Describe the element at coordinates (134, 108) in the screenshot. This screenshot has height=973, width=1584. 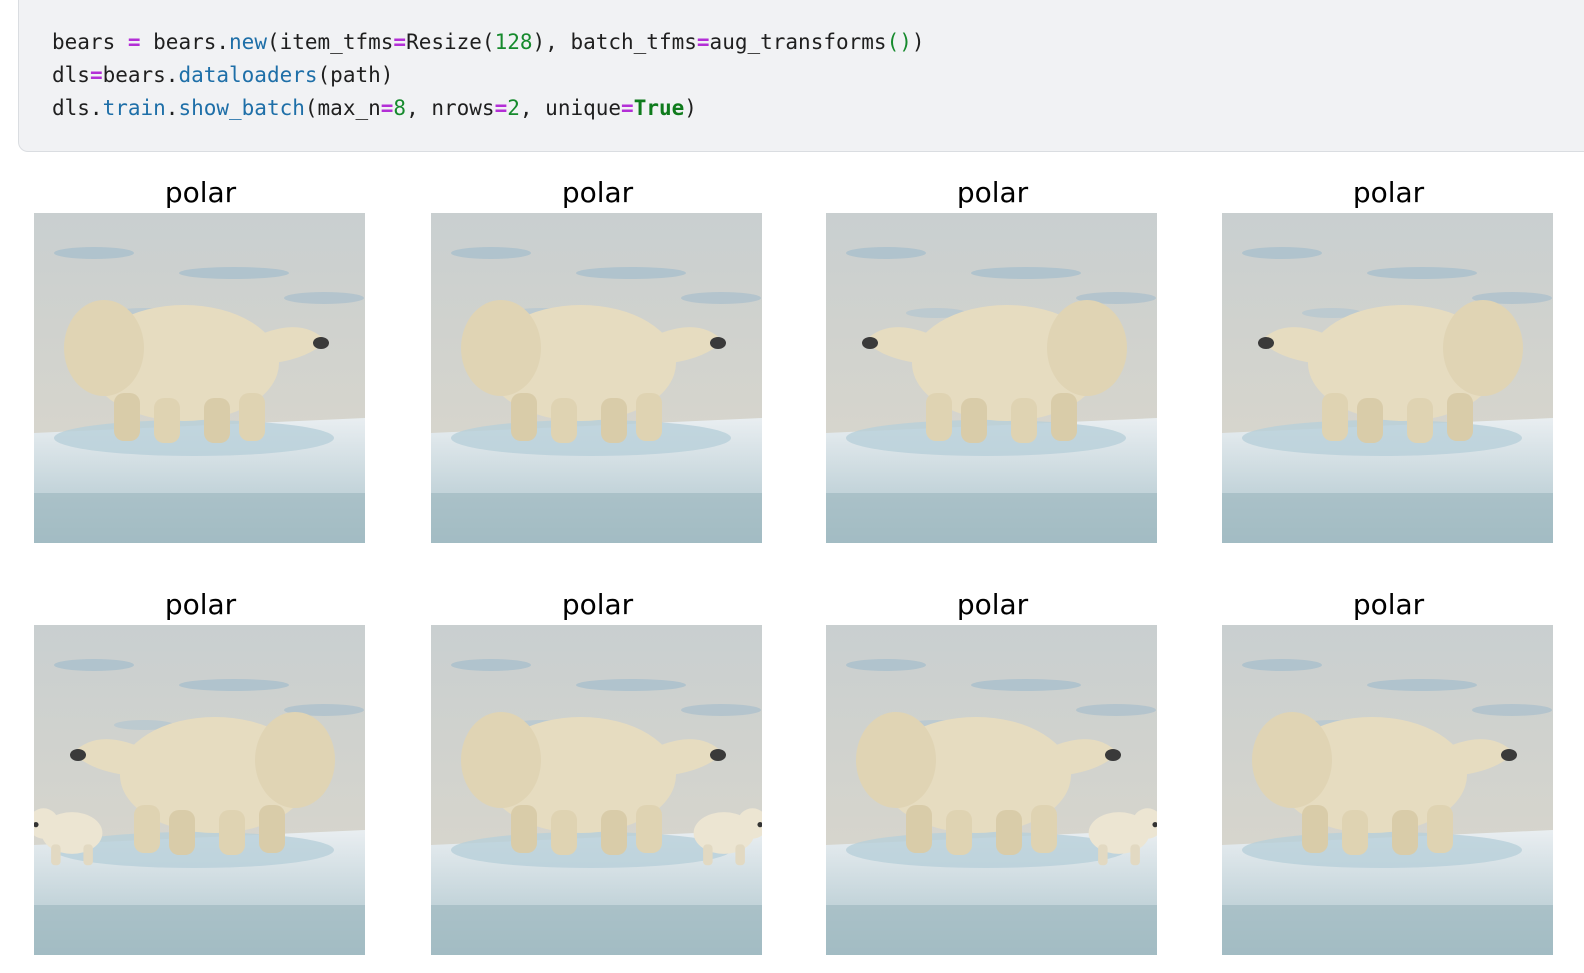
I see `code-token: train` at that location.